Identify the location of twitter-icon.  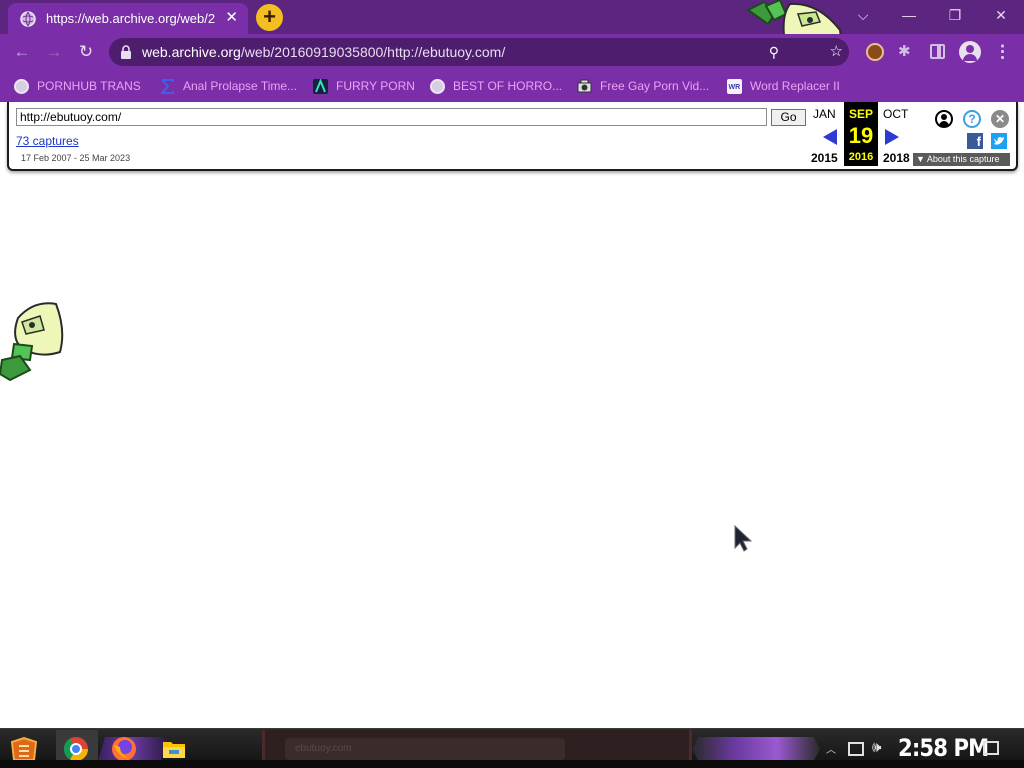
(999, 141).